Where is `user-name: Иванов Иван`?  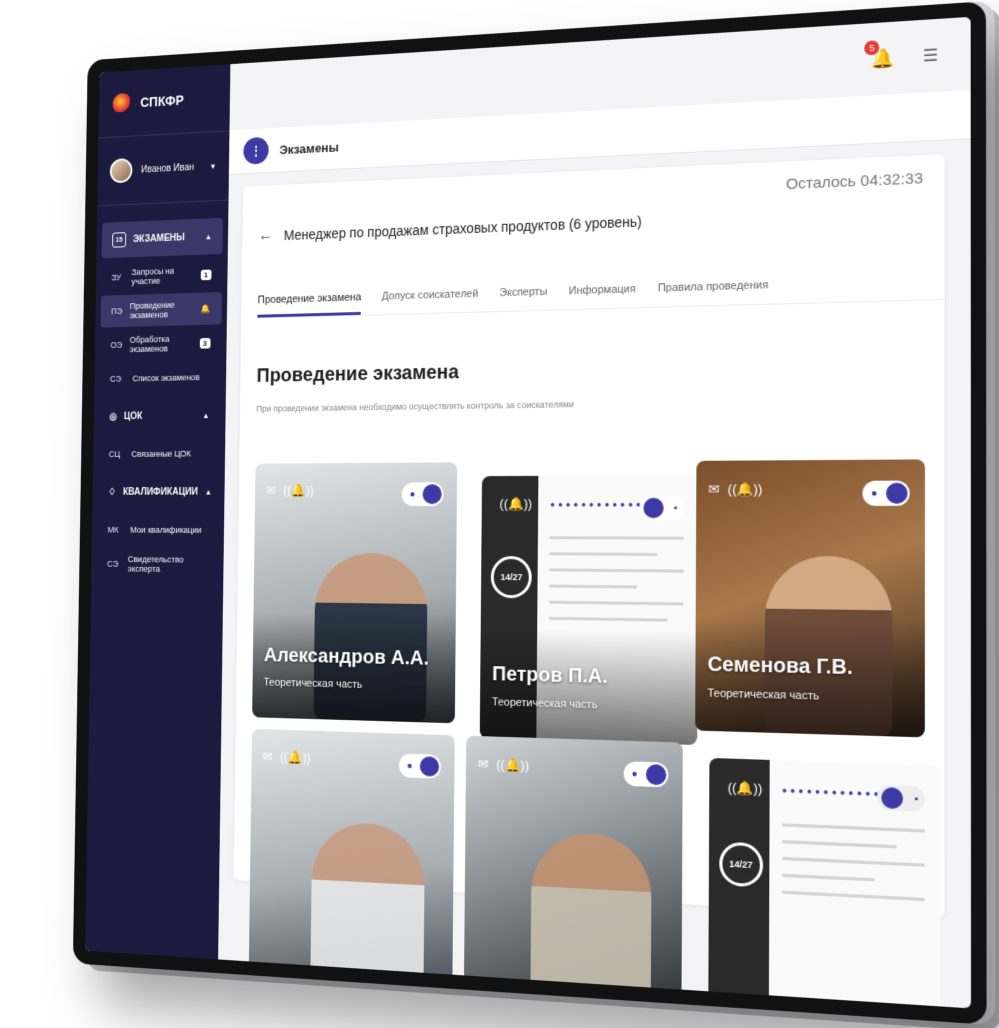 user-name: Иванов Иван is located at coordinates (167, 168).